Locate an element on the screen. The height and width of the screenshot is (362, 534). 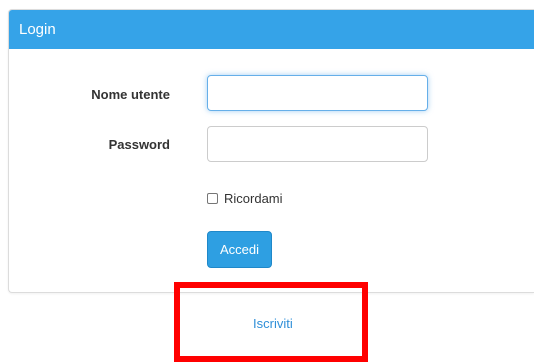
remember-checkbox is located at coordinates (212, 198).